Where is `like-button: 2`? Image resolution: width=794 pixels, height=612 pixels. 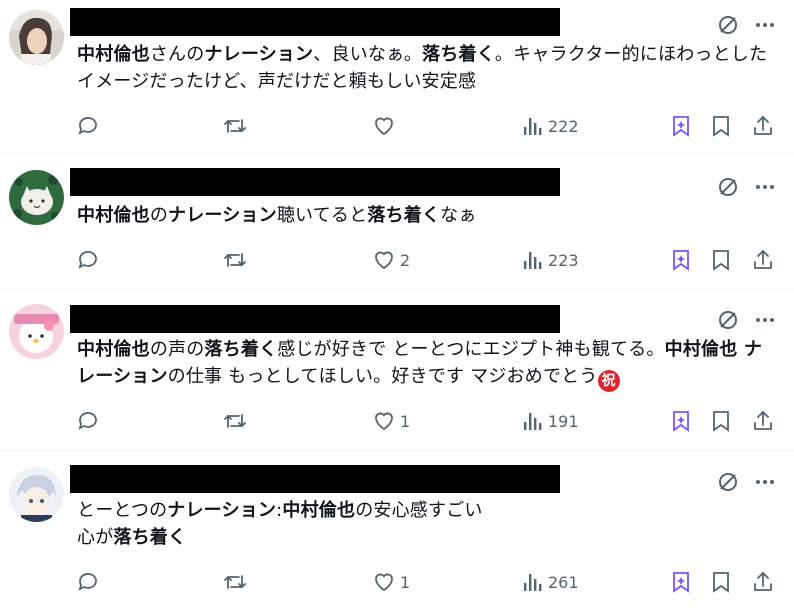 like-button: 2 is located at coordinates (391, 260).